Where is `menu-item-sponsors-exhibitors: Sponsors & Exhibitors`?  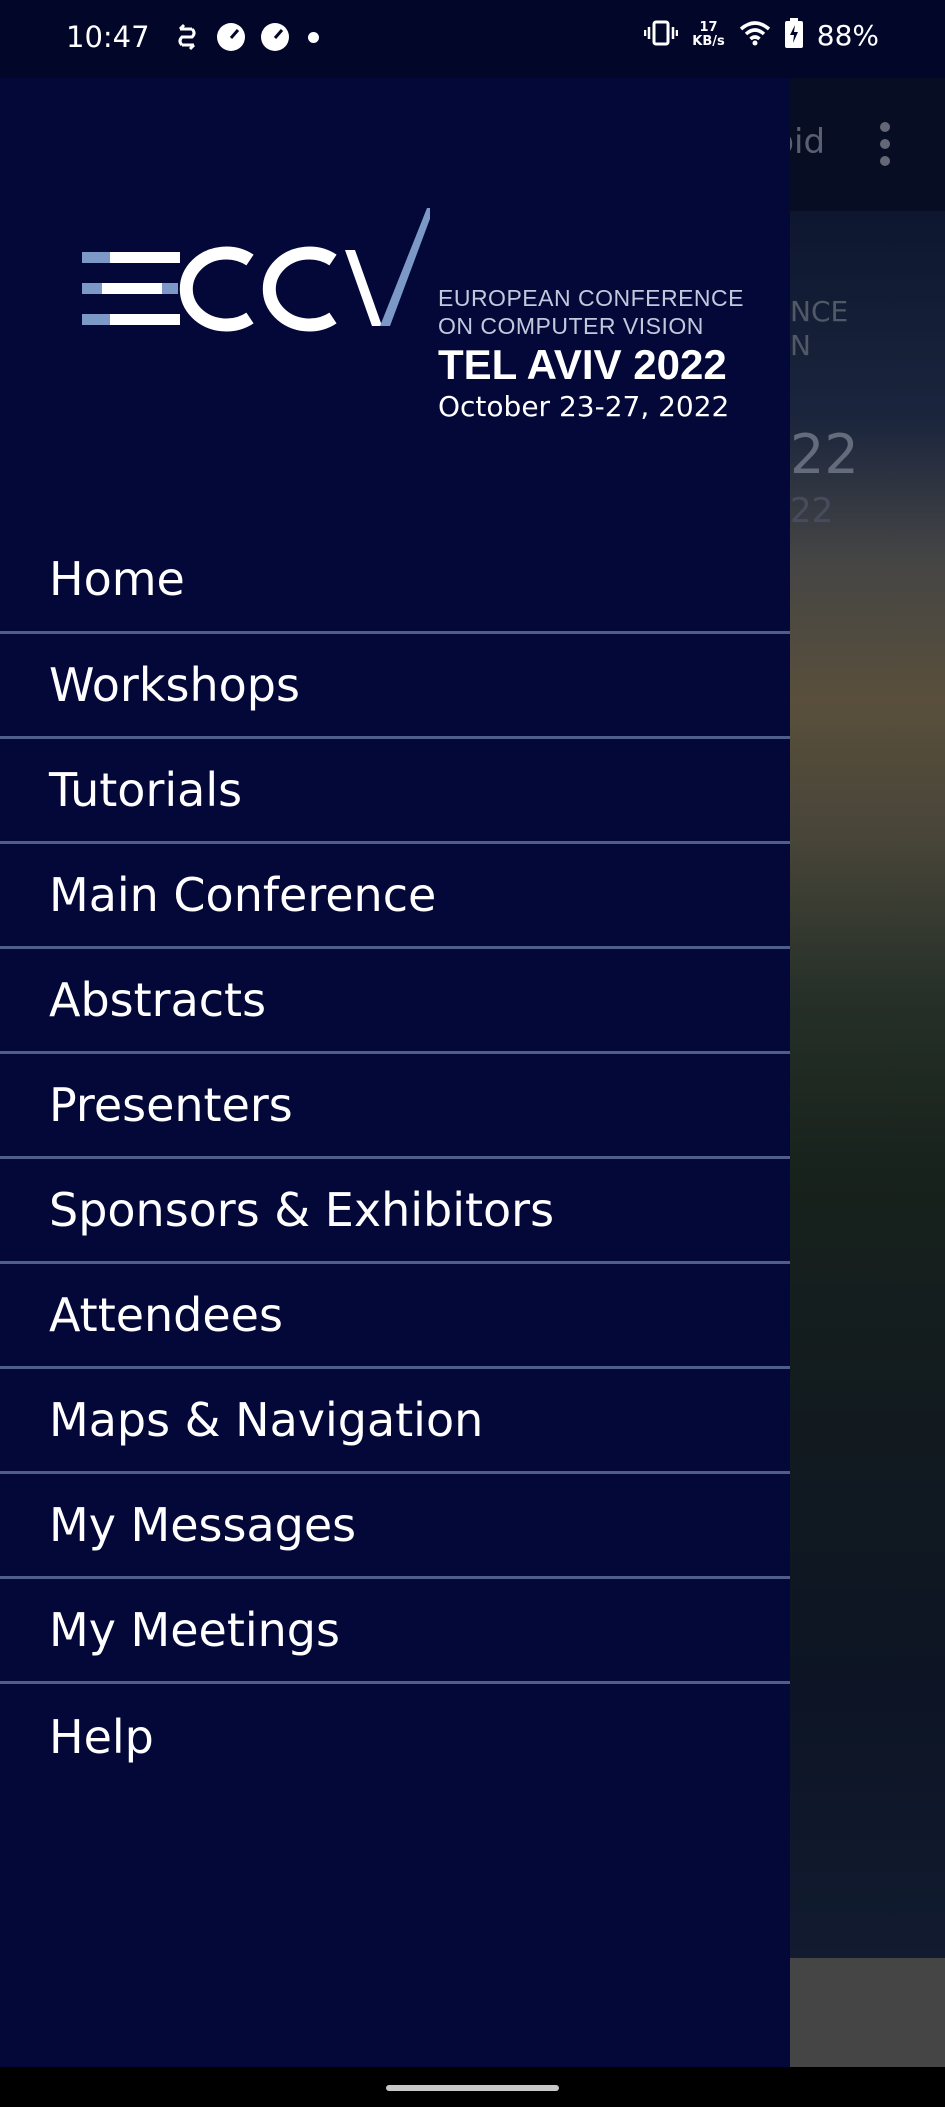
menu-item-sponsors-exhibitors: Sponsors & Exhibitors is located at coordinates (395, 1211).